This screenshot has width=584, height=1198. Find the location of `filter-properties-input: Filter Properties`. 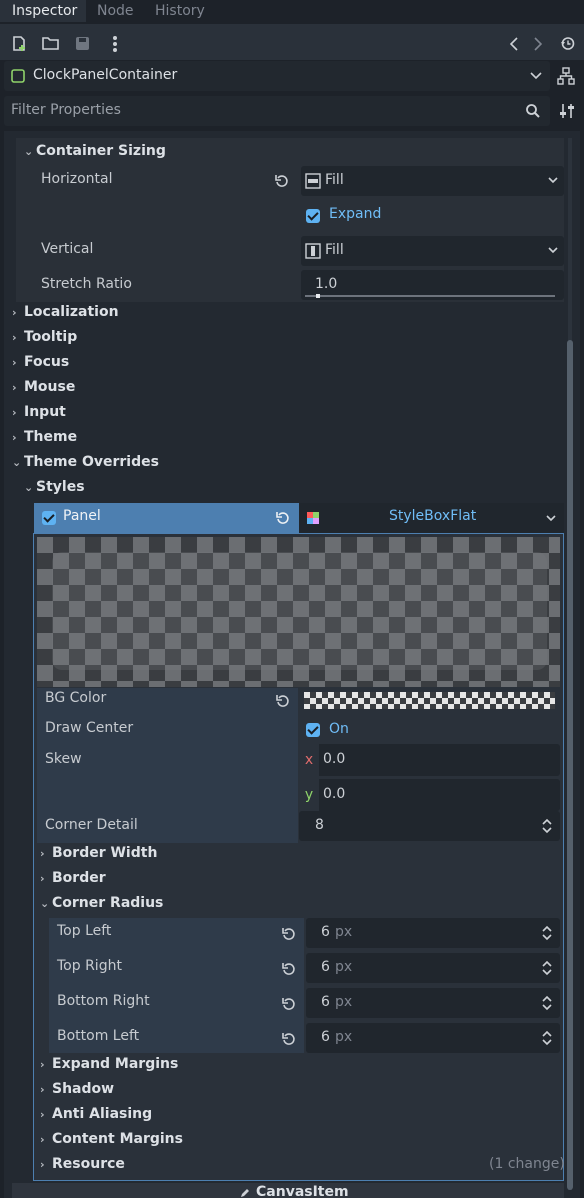

filter-properties-input: Filter Properties is located at coordinates (277, 111).